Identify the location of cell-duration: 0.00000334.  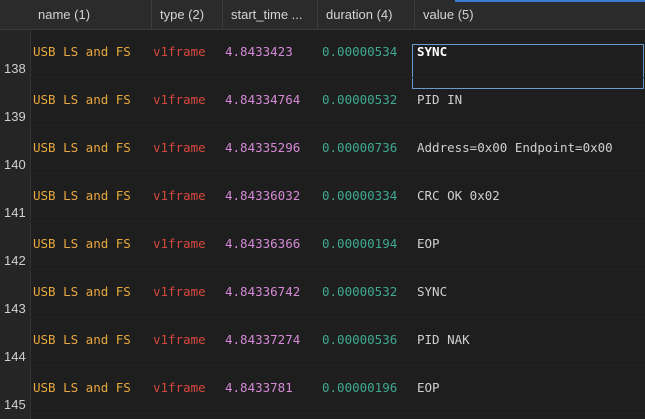
(359, 196).